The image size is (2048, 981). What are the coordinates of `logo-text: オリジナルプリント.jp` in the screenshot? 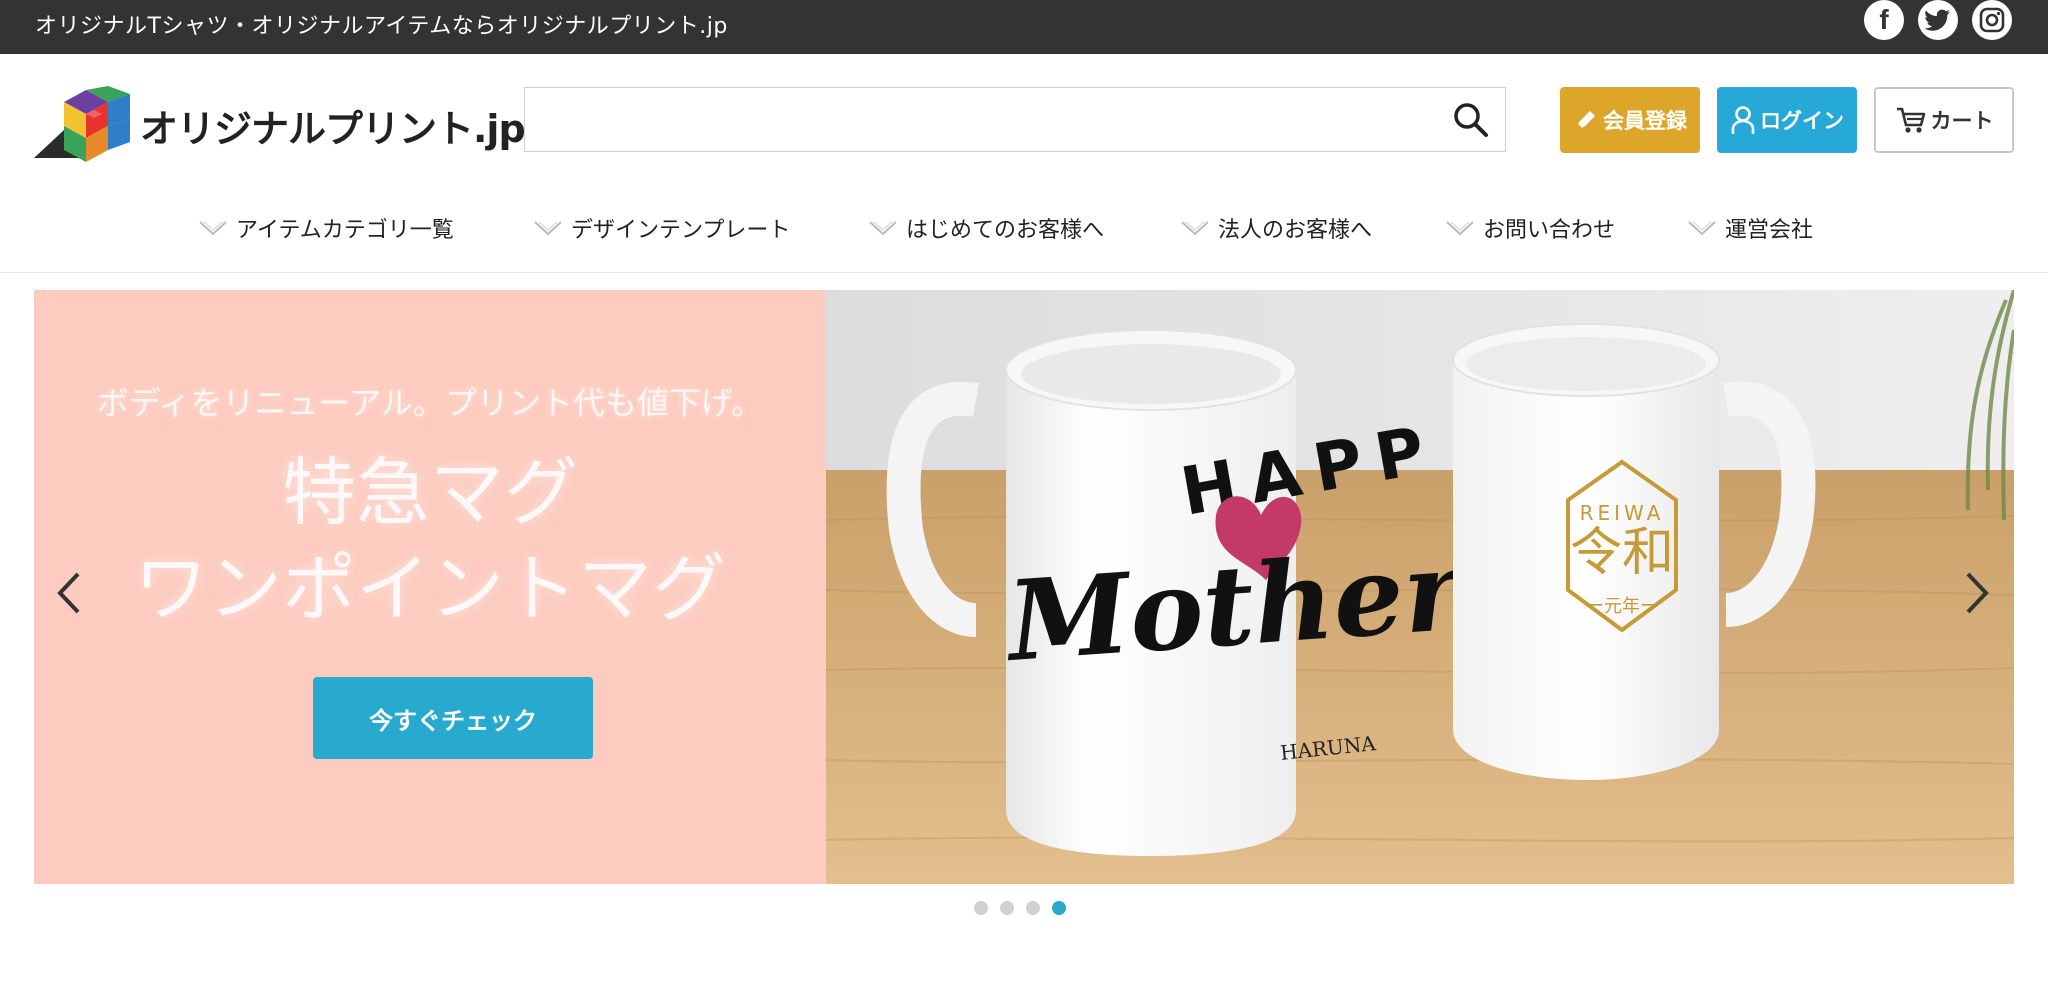 It's located at (333, 129).